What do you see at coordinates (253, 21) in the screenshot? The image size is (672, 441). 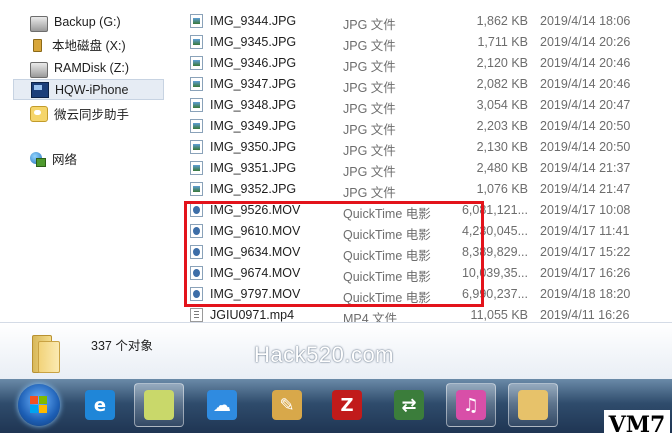 I see `file-name: IMG_9344.JPG` at bounding box center [253, 21].